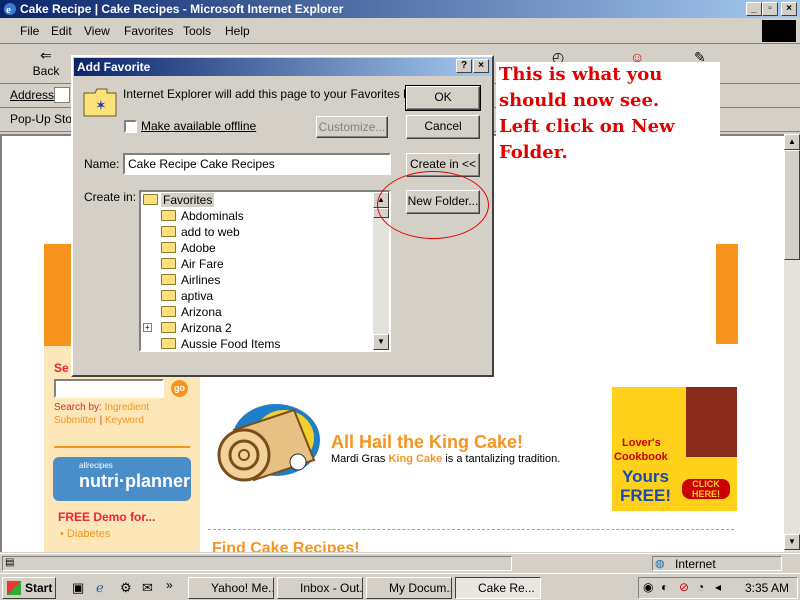  I want to click on annotation-circle, so click(433, 205).